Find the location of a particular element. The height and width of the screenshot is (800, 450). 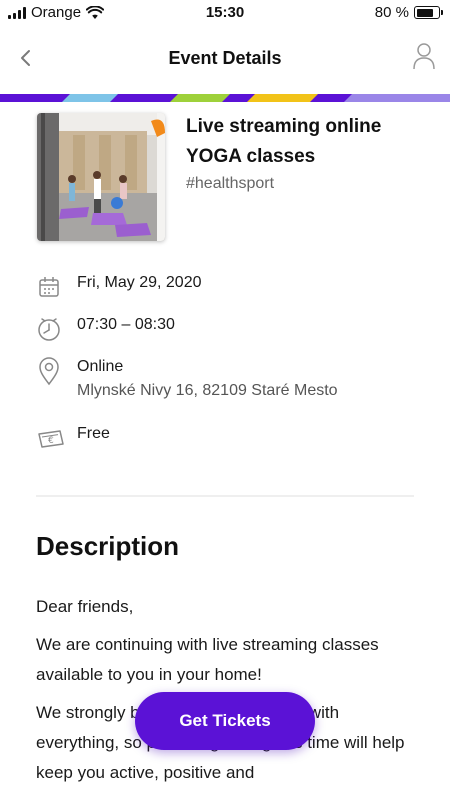

status-bar: Orange 15:30 80 % is located at coordinates (225, 13).